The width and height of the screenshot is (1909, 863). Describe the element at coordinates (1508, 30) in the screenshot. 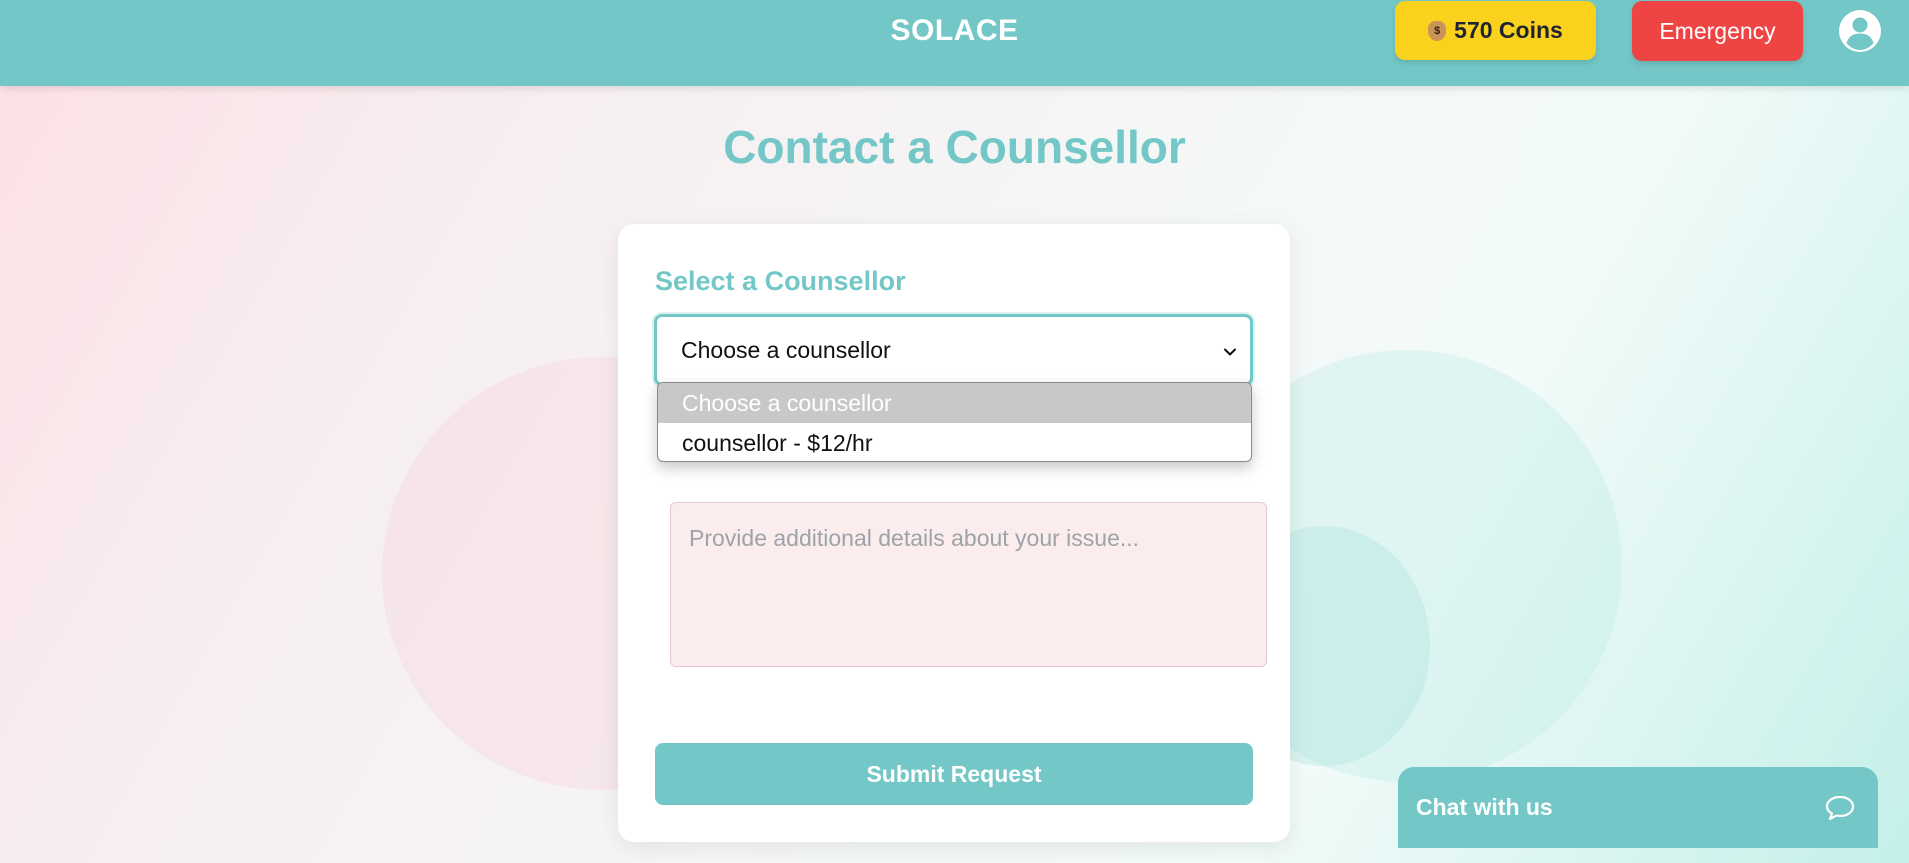

I see `coins-label: 570 Coins` at that location.